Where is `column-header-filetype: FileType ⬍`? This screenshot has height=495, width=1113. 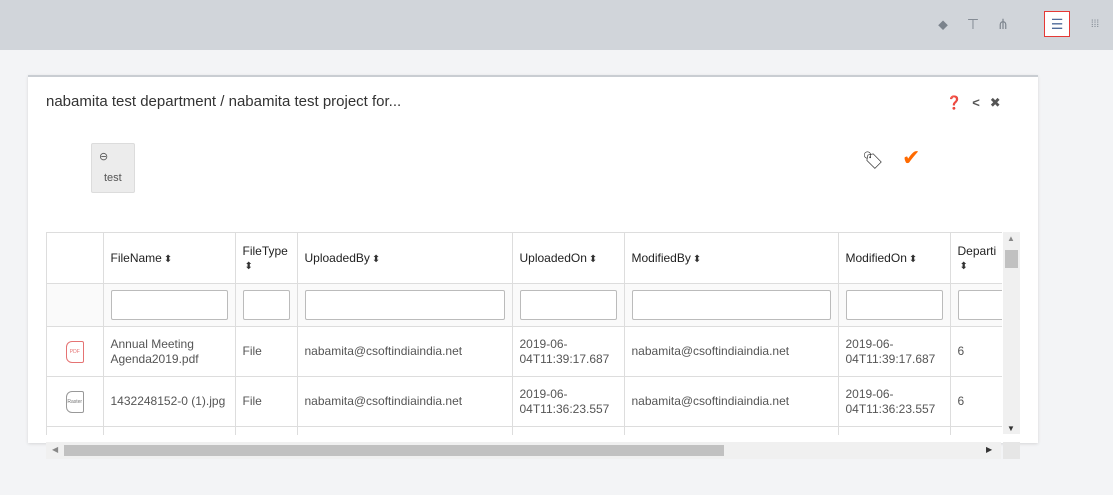
column-header-filetype: FileType ⬍ is located at coordinates (266, 258).